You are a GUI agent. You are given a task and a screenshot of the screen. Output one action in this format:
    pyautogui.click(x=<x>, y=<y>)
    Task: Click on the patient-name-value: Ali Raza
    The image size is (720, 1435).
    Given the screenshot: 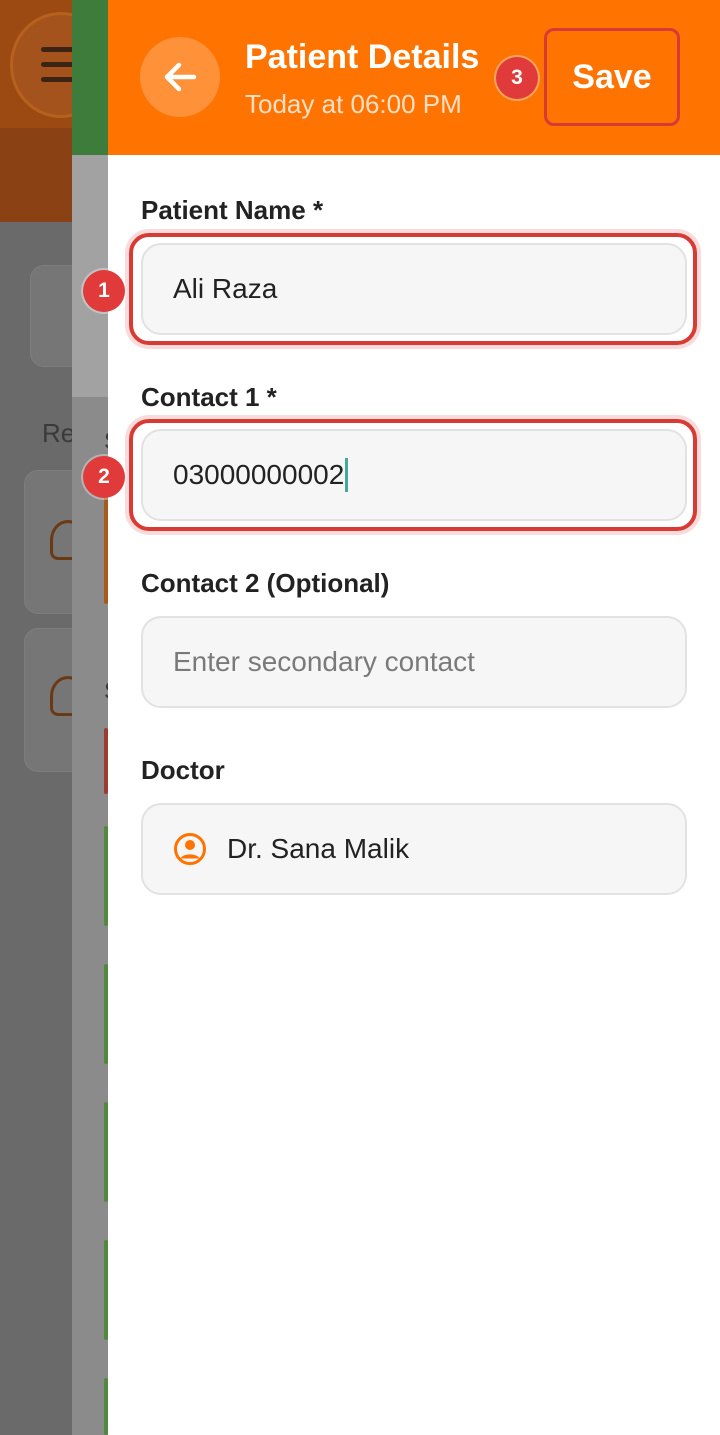 What is the action you would take?
    pyautogui.click(x=225, y=288)
    